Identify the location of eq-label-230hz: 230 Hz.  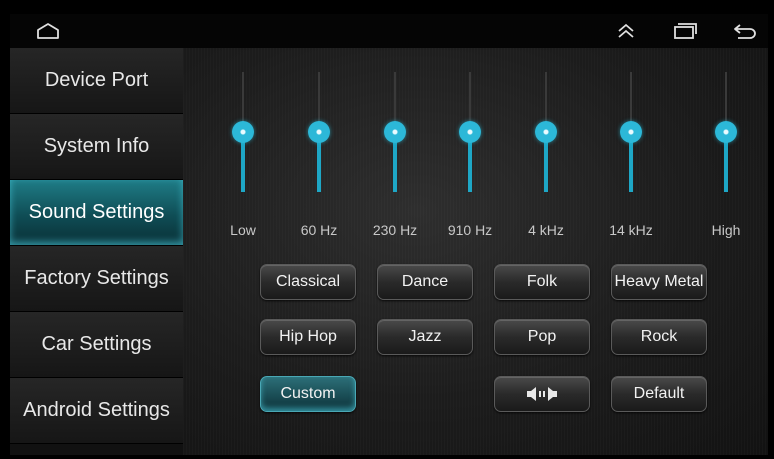
(395, 230).